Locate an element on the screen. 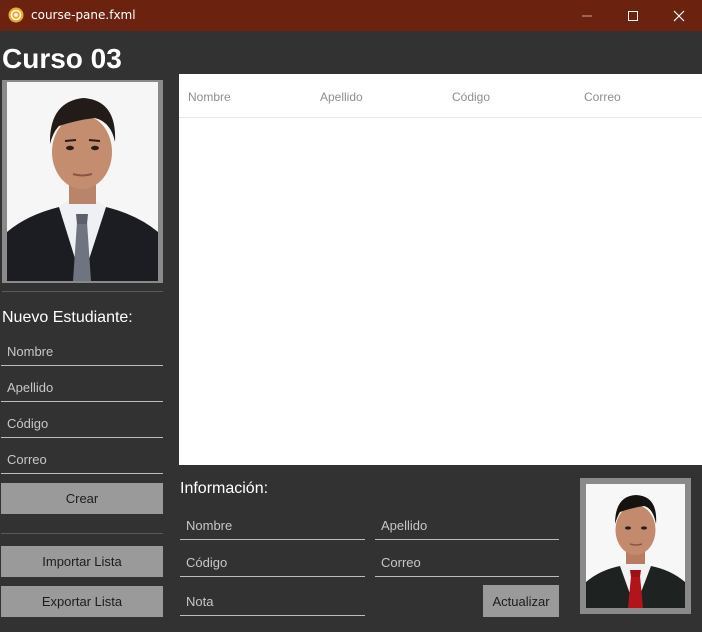  info-apellido-input is located at coordinates (467, 525).